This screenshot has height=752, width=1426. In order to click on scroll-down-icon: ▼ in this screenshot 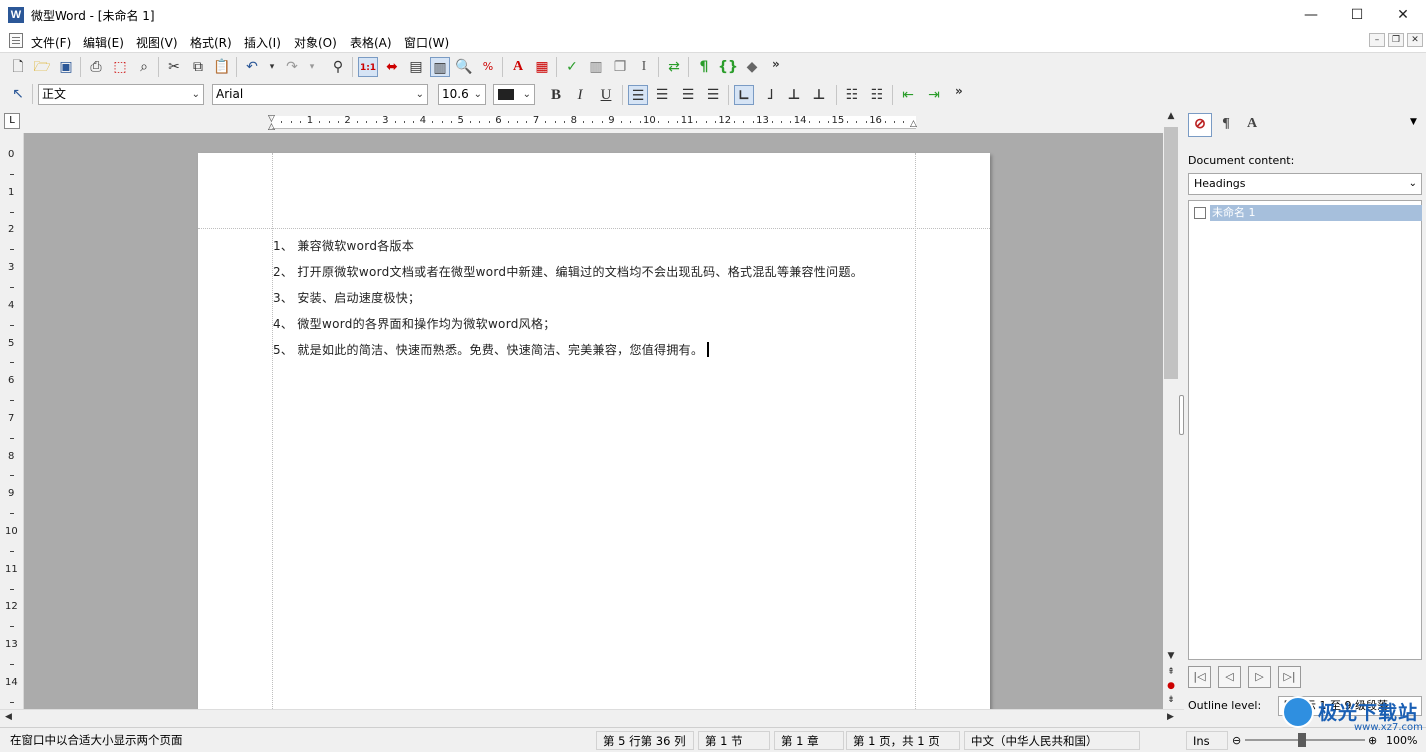, I will do `click(1171, 656)`.